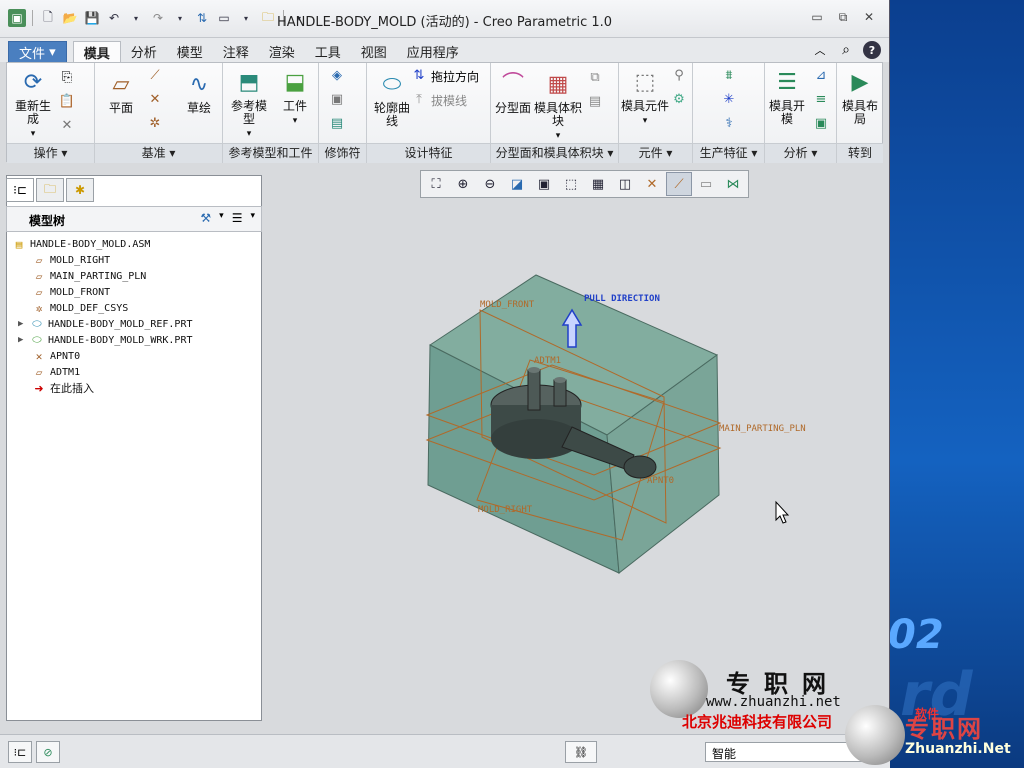 This screenshot has width=1024, height=768. Describe the element at coordinates (135, 388) in the screenshot. I see `tree-item-insert-here: ➜ 在此插入` at that location.